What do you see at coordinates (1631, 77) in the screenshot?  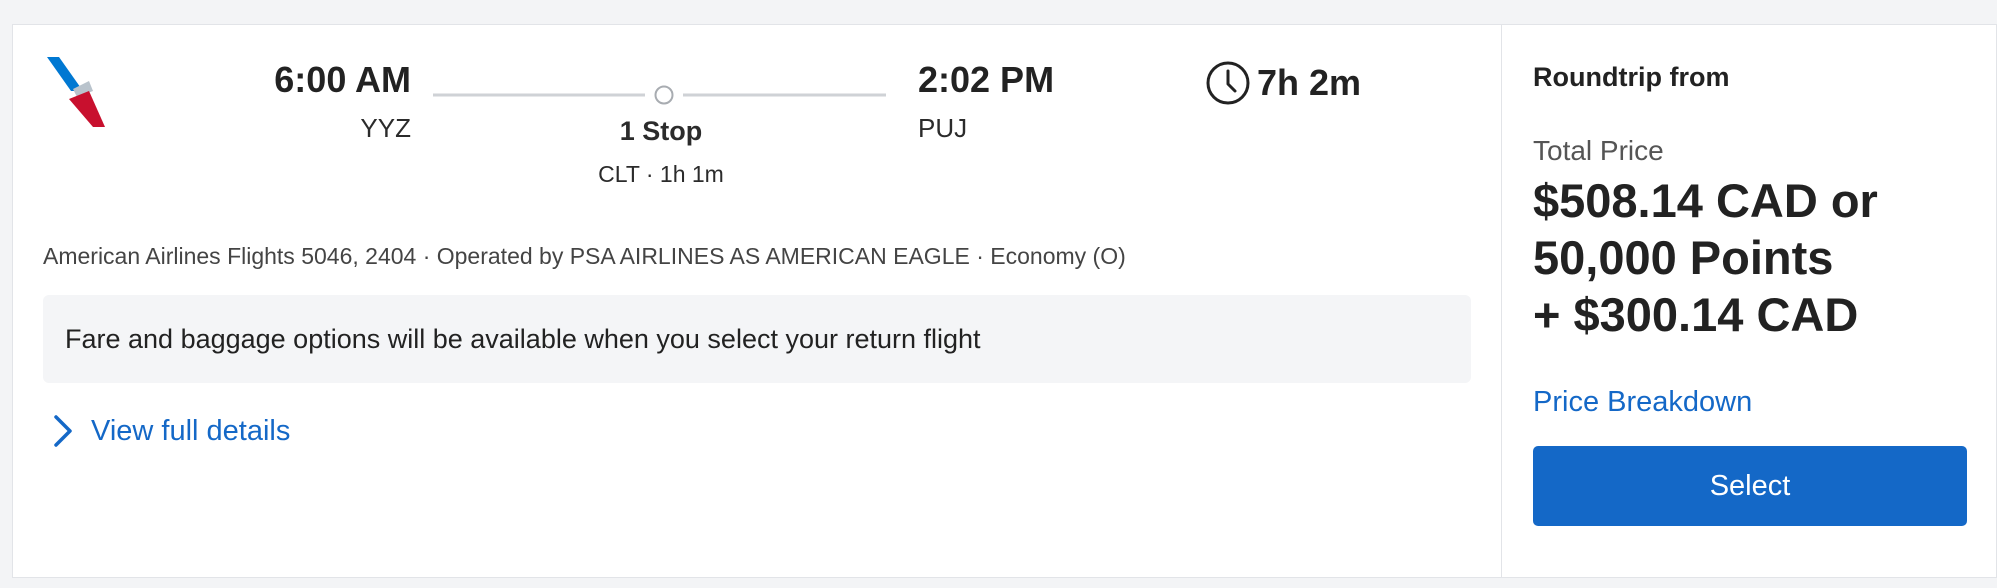 I see `roundtrip-label: Roundtrip from` at bounding box center [1631, 77].